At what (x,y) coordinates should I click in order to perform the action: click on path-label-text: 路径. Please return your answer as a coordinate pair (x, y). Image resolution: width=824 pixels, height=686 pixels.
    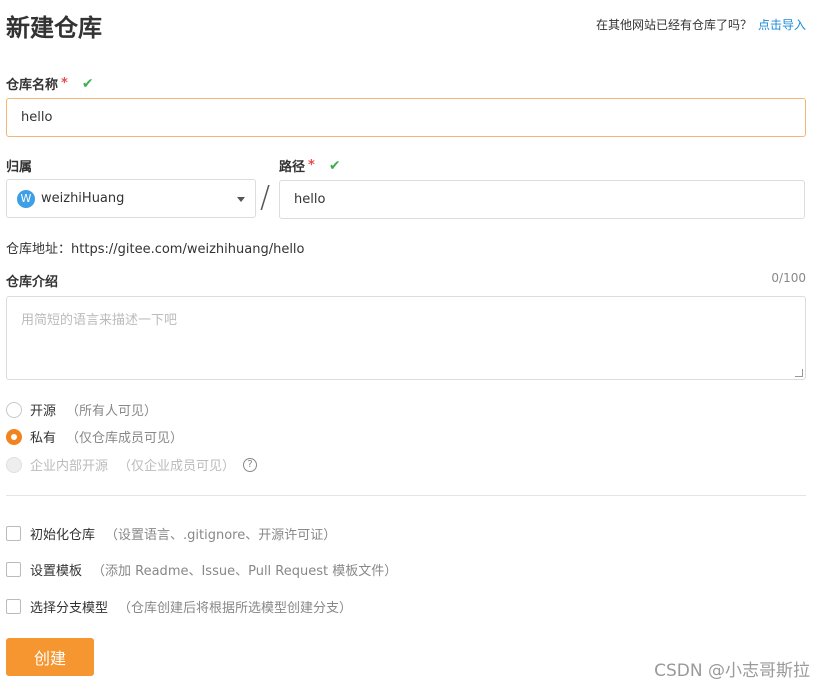
    Looking at the image, I should click on (292, 167).